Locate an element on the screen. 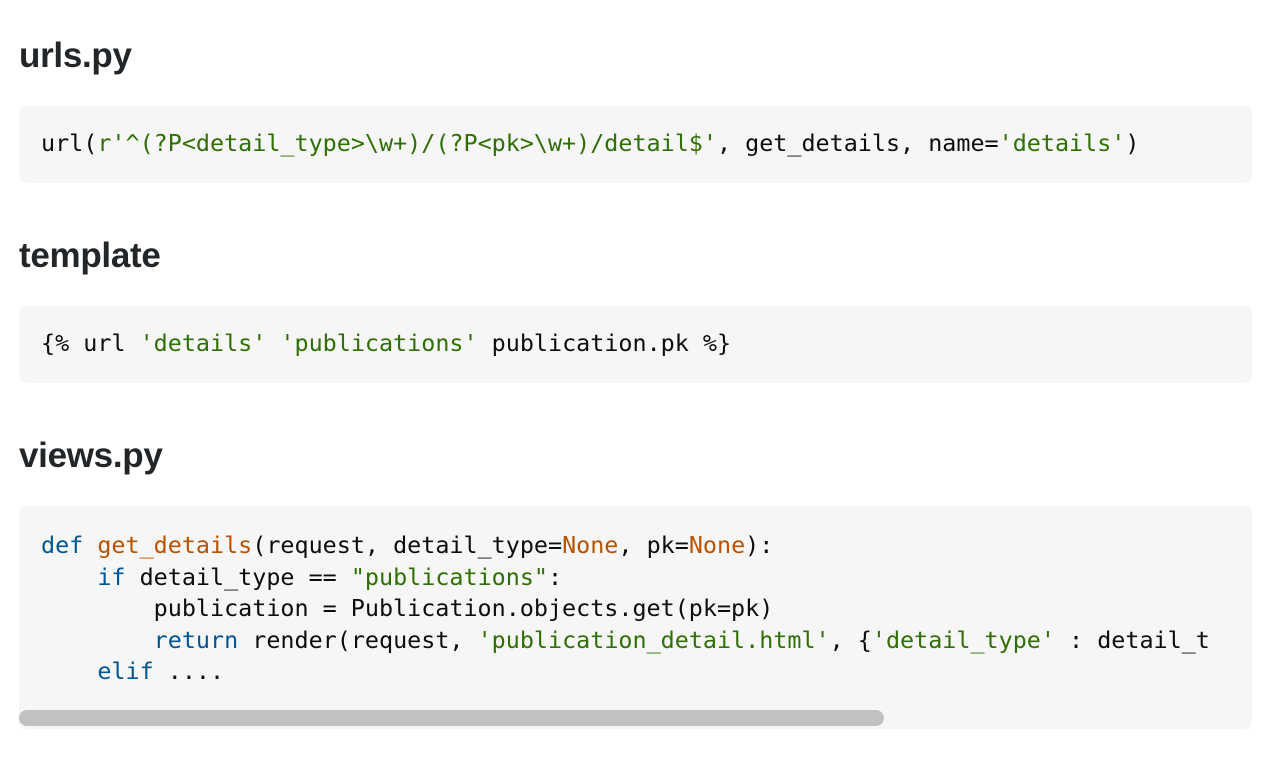 The image size is (1280, 764). heading-template: template is located at coordinates (90, 255).